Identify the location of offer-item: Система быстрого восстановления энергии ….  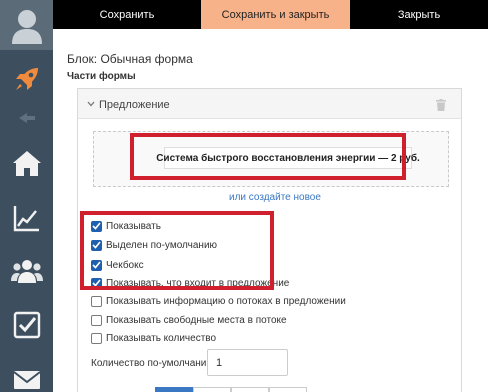
(288, 158).